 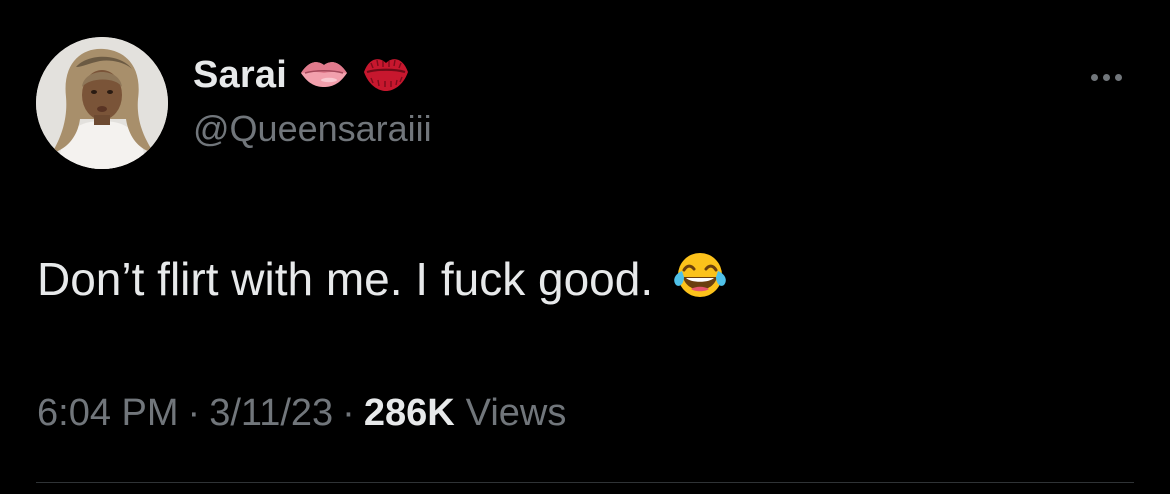 What do you see at coordinates (324, 75) in the screenshot?
I see `lips-emoji-icon` at bounding box center [324, 75].